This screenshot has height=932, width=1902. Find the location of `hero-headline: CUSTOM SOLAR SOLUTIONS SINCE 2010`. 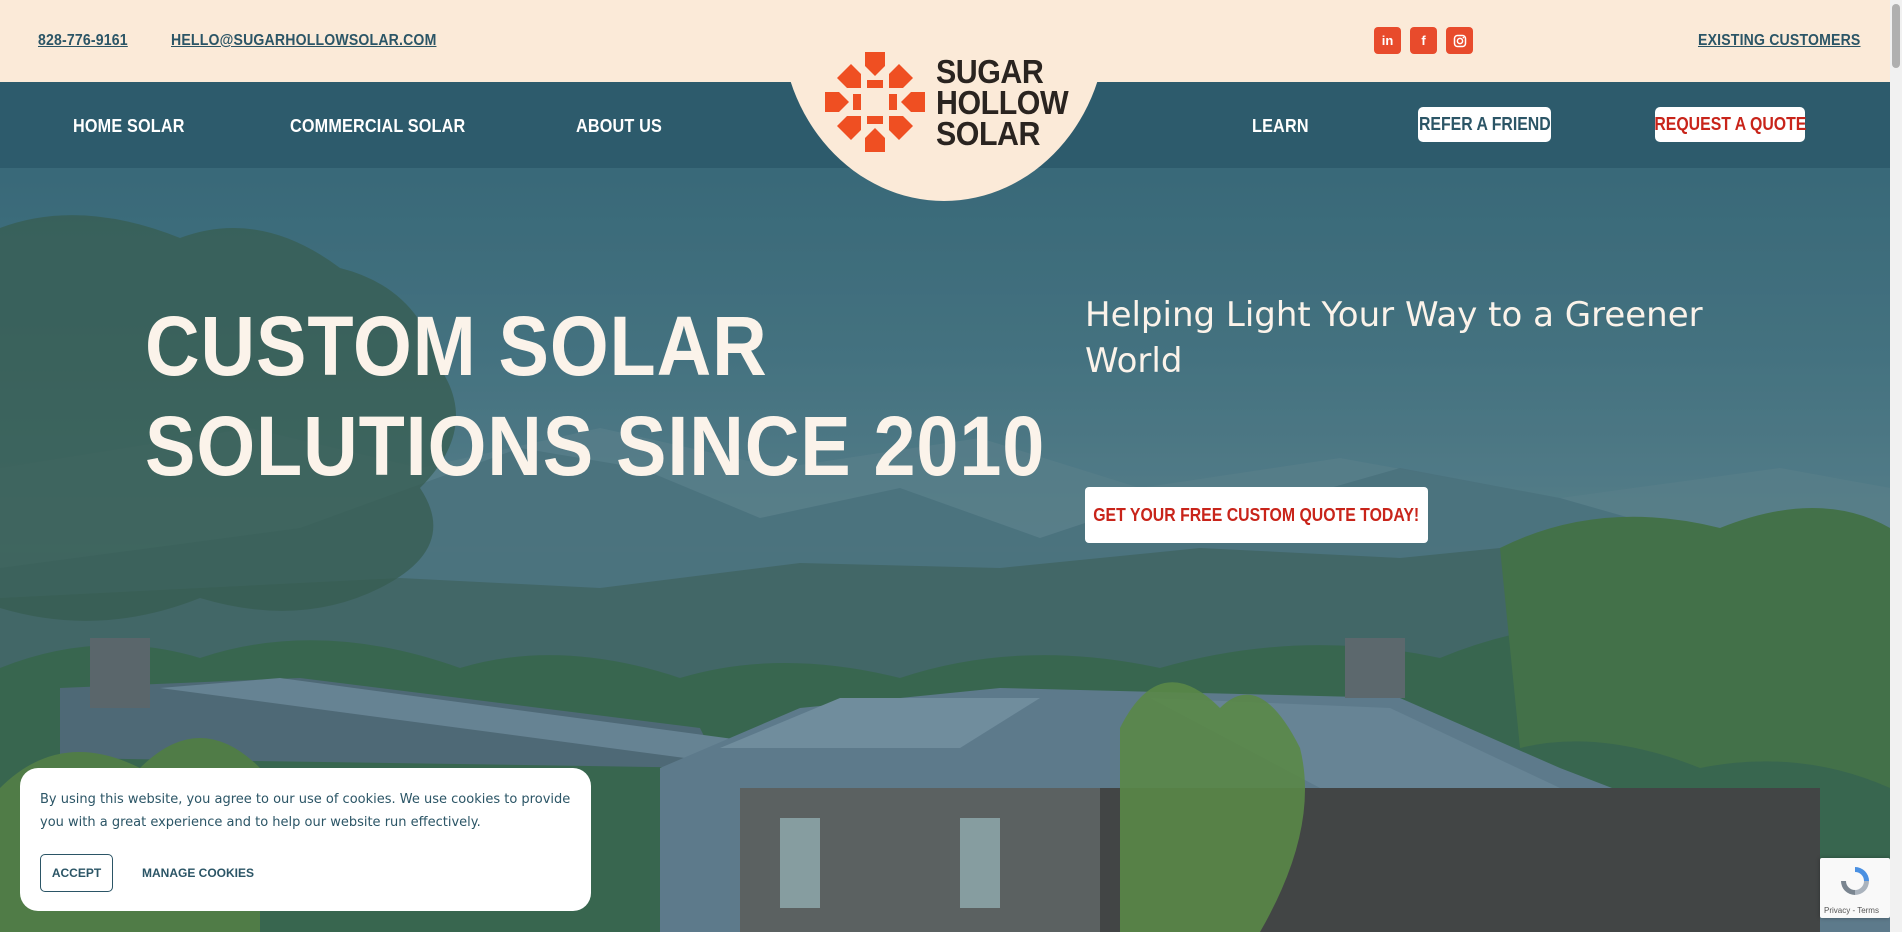

hero-headline: CUSTOM SOLAR SOLUTIONS SINCE 2010 is located at coordinates (645, 396).